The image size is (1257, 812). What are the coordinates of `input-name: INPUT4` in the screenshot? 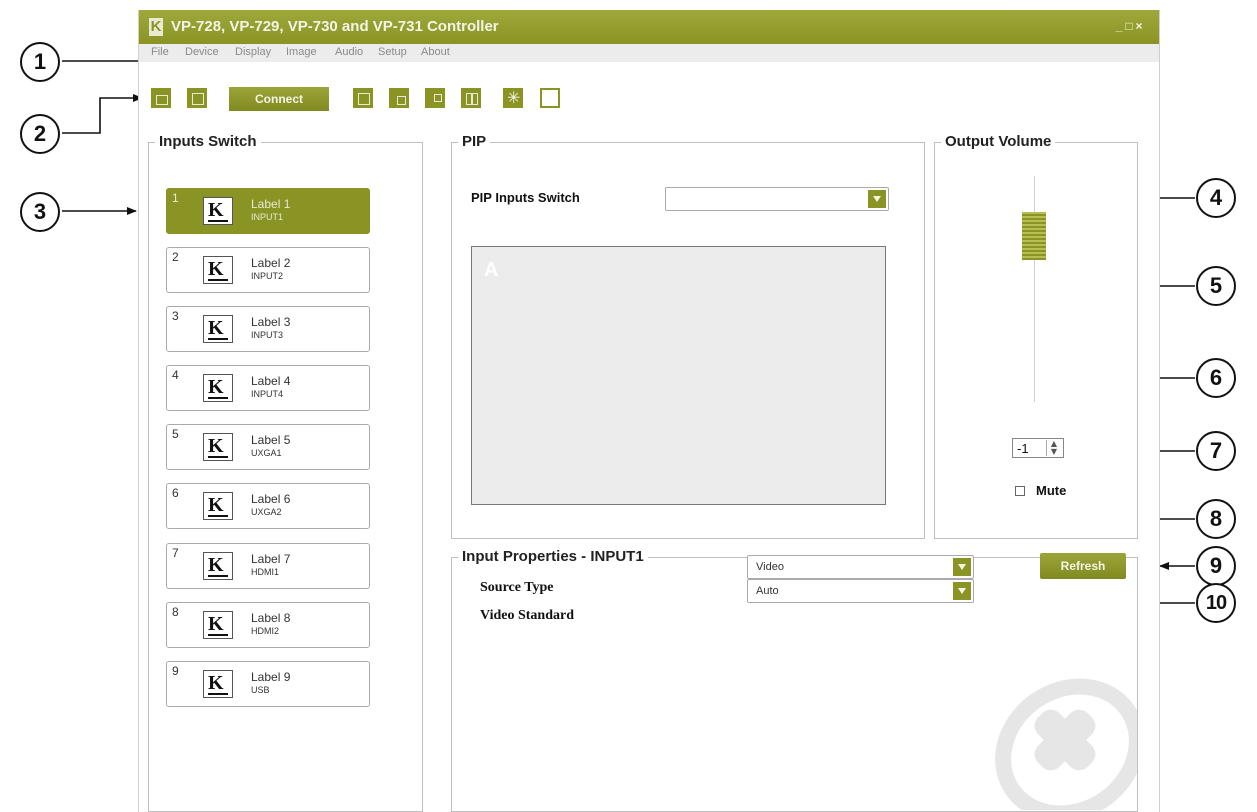 It's located at (267, 394).